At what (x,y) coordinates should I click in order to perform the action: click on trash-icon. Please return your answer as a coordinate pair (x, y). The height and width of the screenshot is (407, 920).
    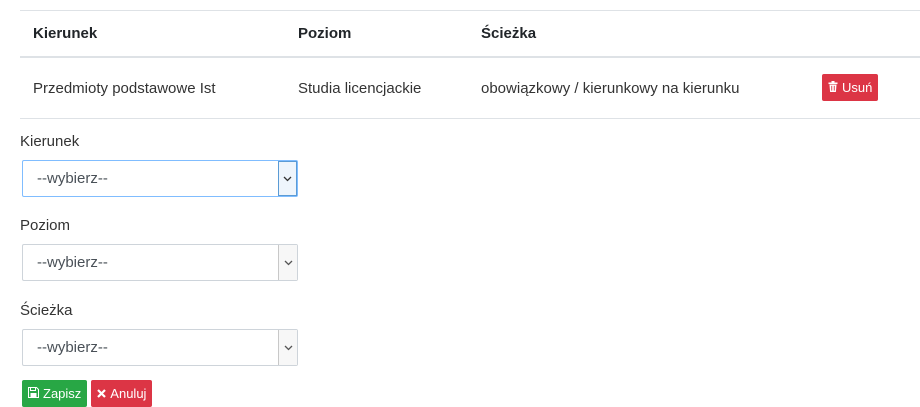
    Looking at the image, I should click on (833, 87).